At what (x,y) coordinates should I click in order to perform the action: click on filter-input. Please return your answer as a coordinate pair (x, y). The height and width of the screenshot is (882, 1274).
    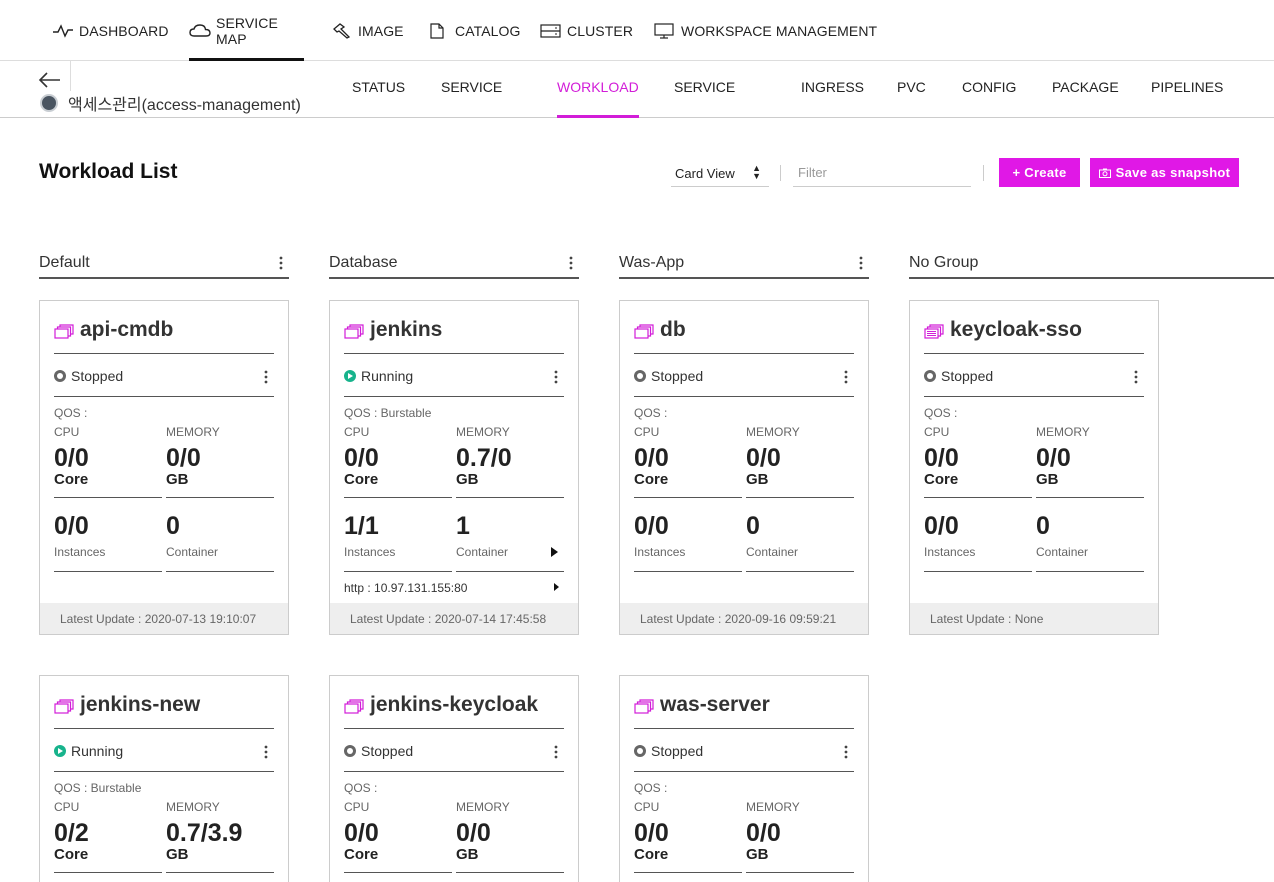
    Looking at the image, I should click on (882, 173).